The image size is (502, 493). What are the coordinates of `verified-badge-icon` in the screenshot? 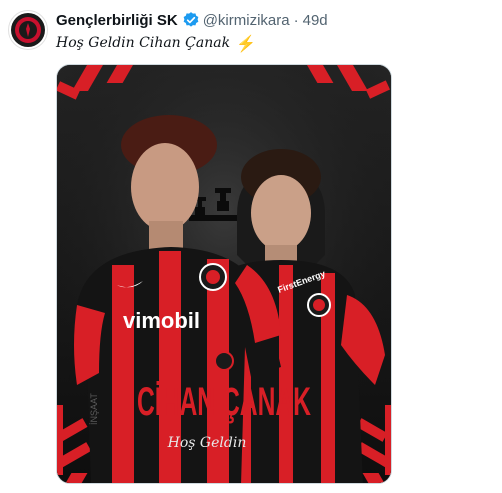 It's located at (191, 19).